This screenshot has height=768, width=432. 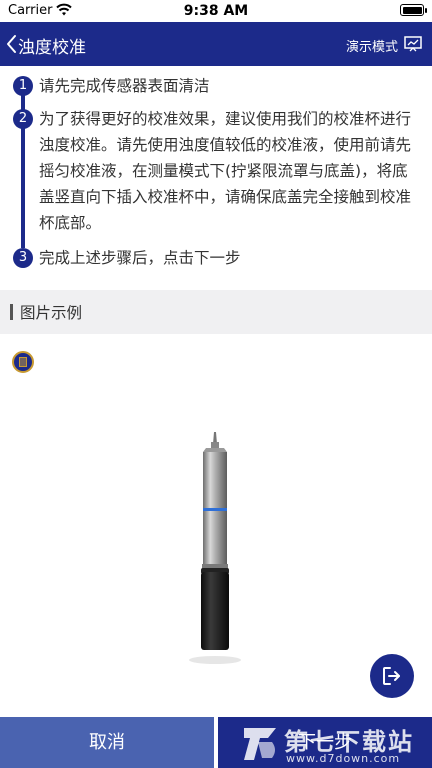 I want to click on demo-mode-button: 演示模式, so click(x=372, y=45).